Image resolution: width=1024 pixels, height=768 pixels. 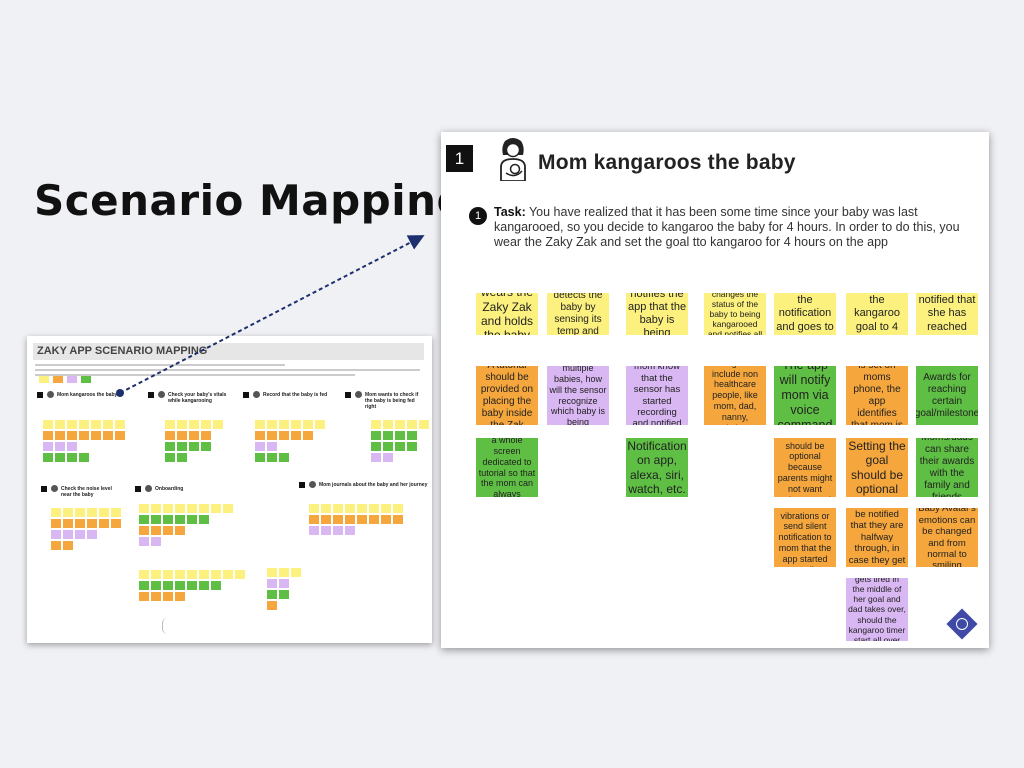 I want to click on logo-icon, so click(x=962, y=624).